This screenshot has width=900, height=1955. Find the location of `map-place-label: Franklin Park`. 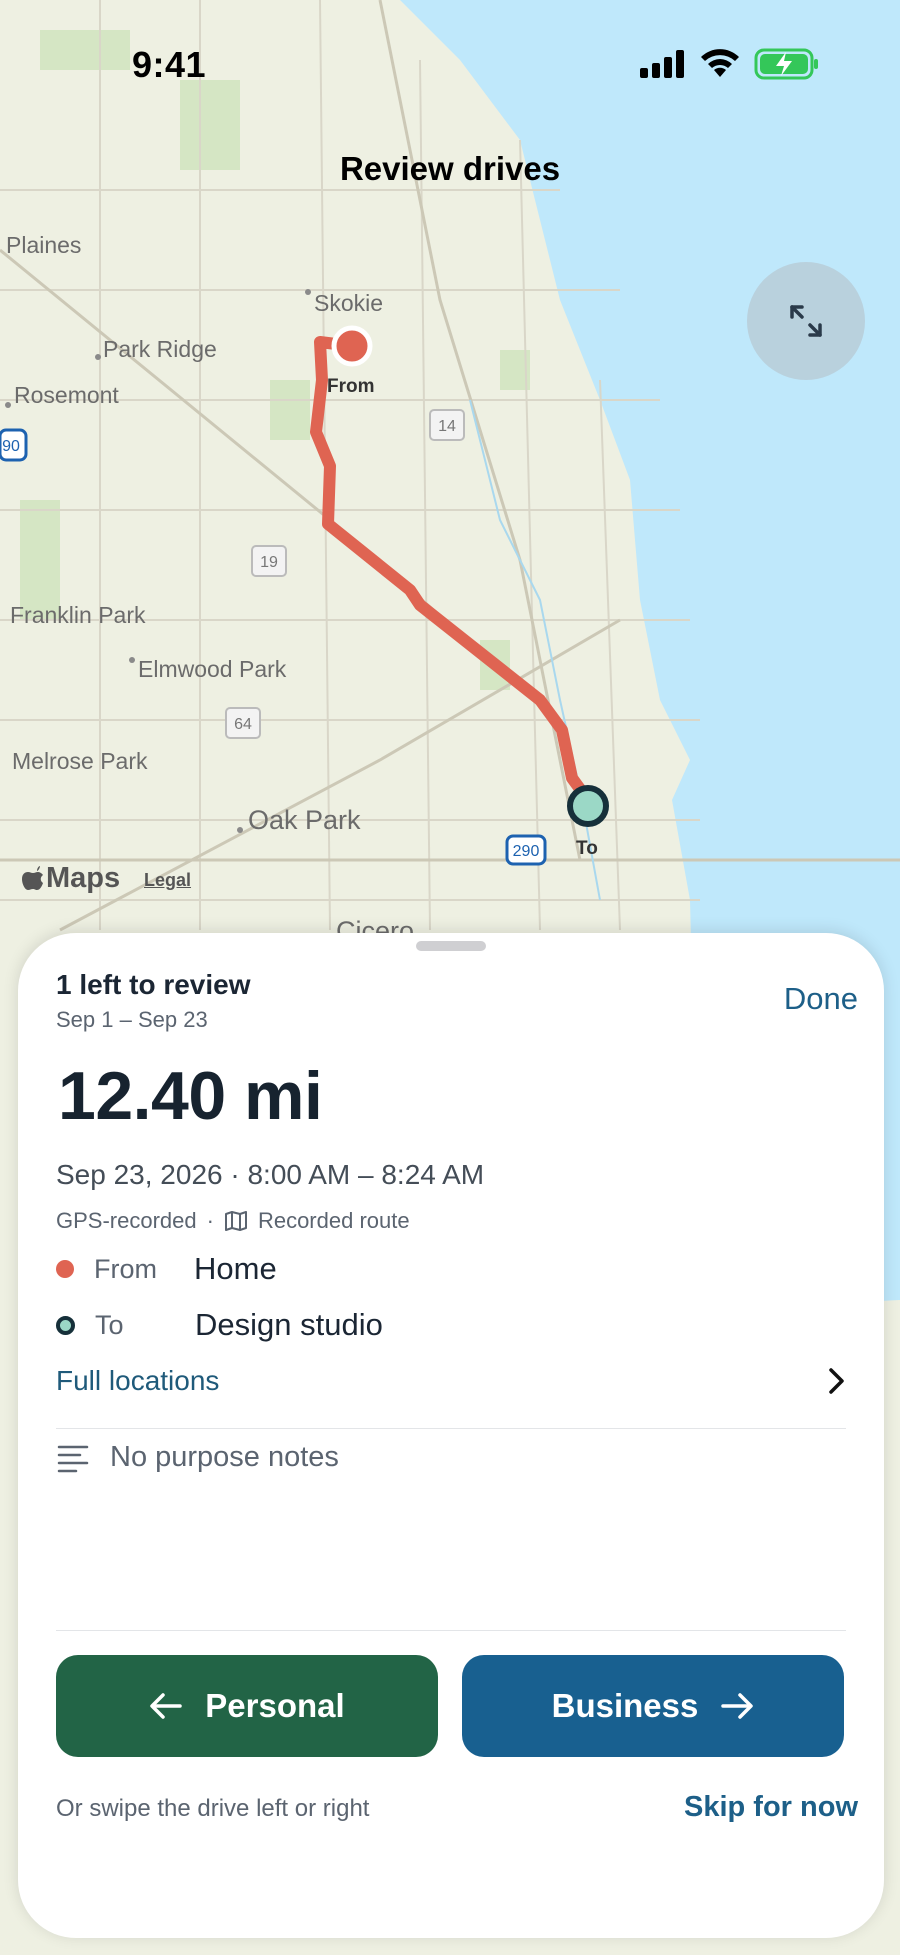

map-place-label: Franklin Park is located at coordinates (78, 615).